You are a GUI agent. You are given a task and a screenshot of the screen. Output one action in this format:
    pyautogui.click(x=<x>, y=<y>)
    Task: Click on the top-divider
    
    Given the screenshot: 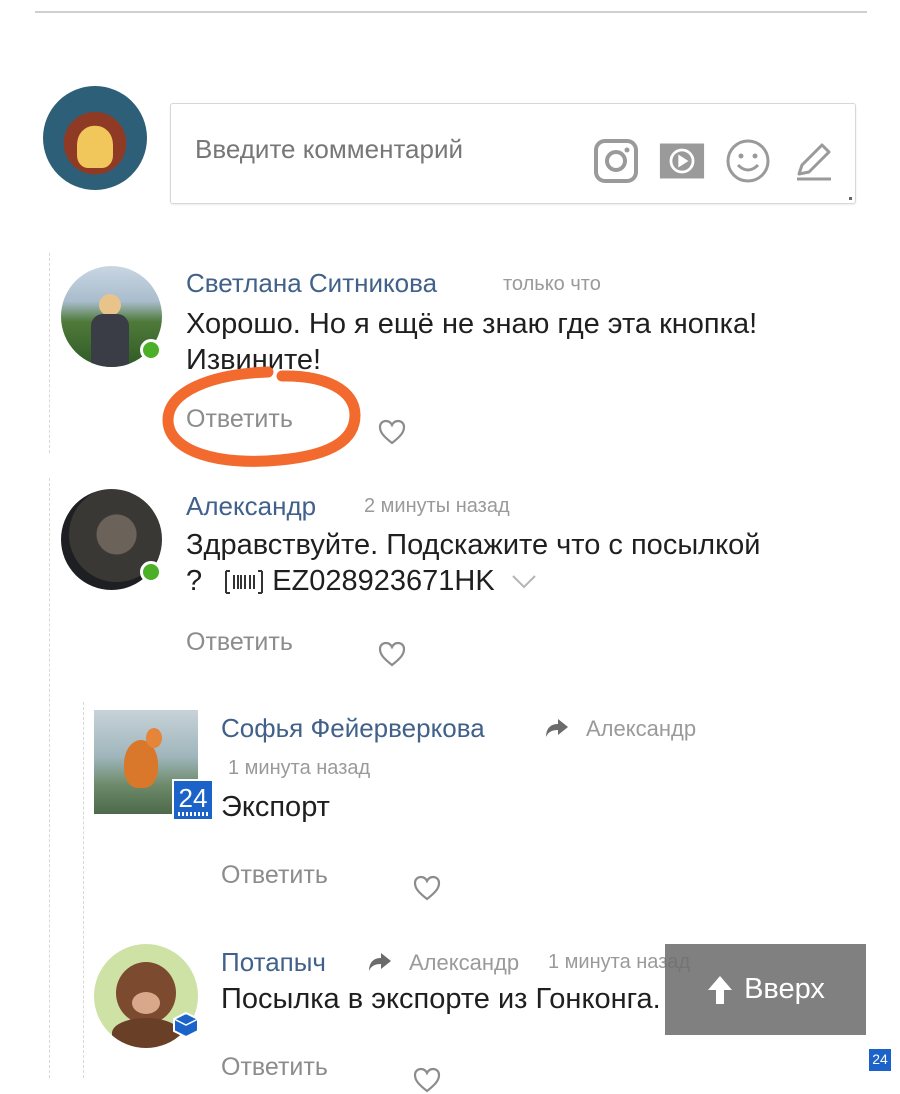 What is the action you would take?
    pyautogui.click(x=451, y=12)
    